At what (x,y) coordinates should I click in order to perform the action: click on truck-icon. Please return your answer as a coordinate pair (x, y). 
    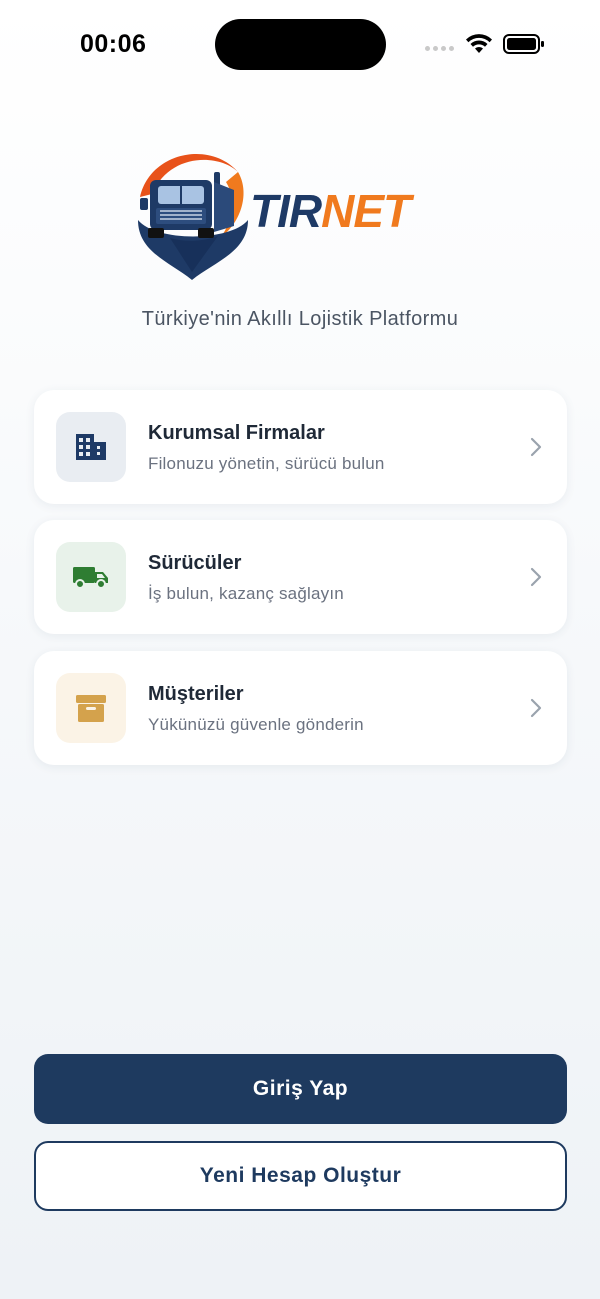
    Looking at the image, I should click on (90, 578).